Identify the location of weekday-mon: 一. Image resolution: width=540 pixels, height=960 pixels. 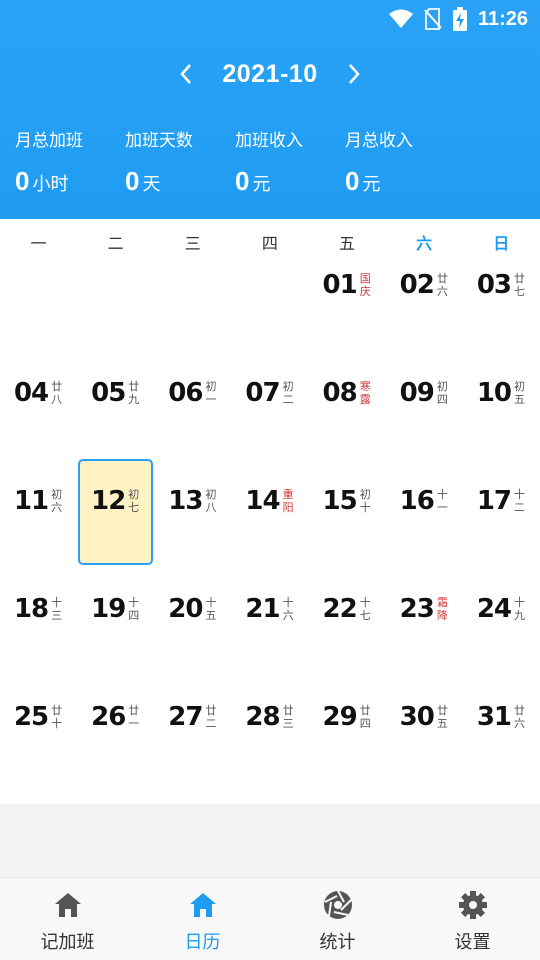
(38, 243).